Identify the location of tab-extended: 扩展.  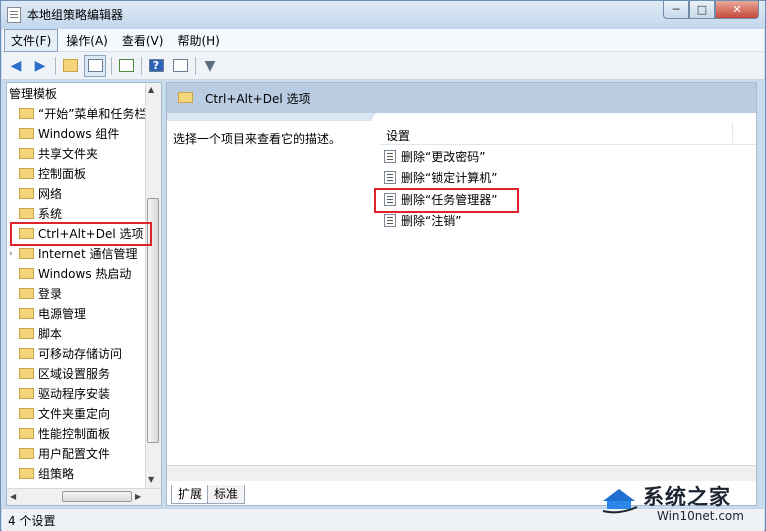
(190, 494).